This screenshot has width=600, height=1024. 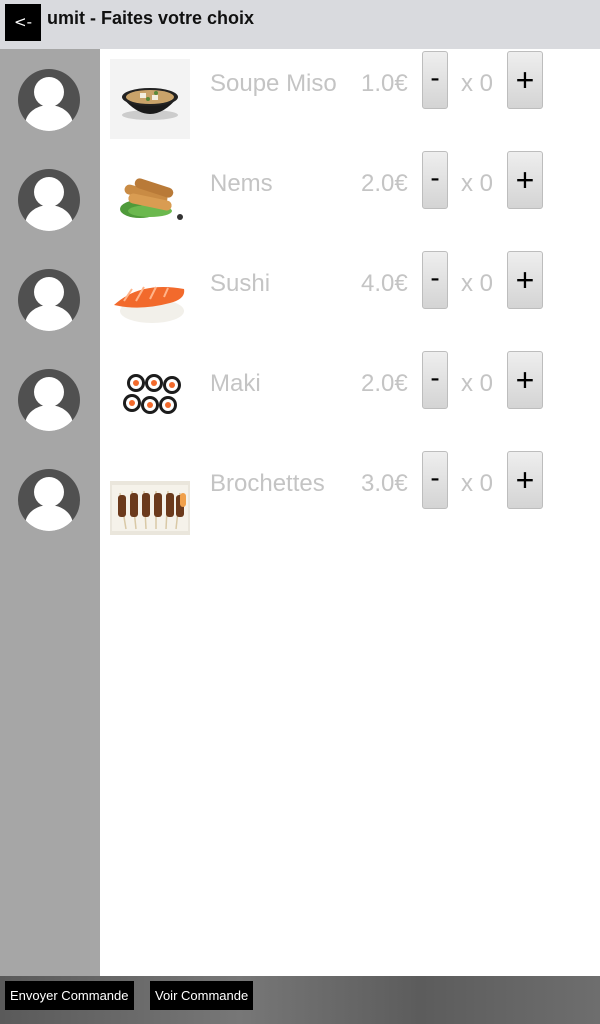 What do you see at coordinates (150, 508) in the screenshot?
I see `brochettes-image` at bounding box center [150, 508].